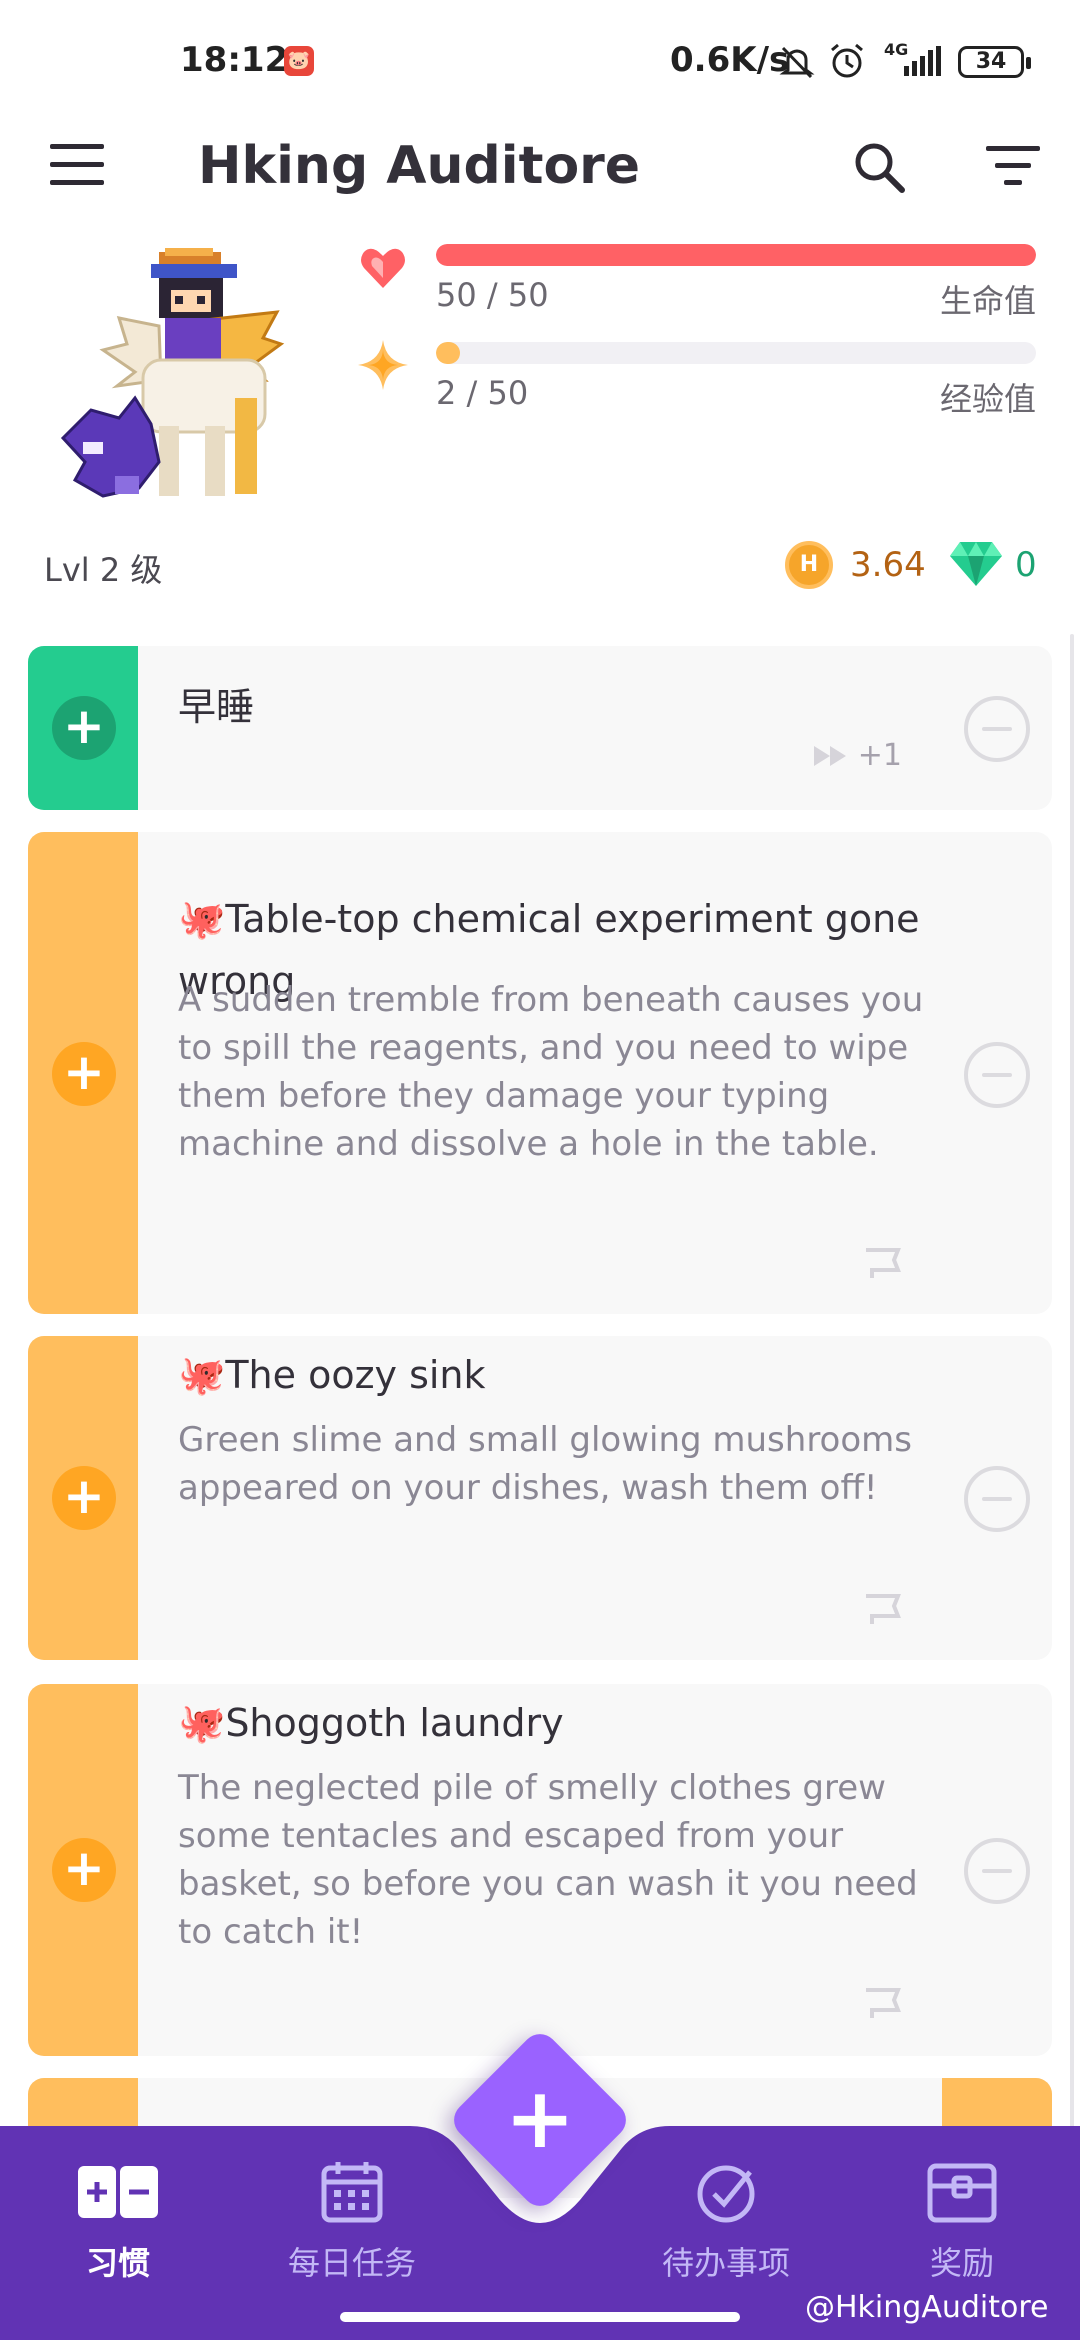 This screenshot has height=2340, width=1080. I want to click on health-value: 50 / 50, so click(492, 295).